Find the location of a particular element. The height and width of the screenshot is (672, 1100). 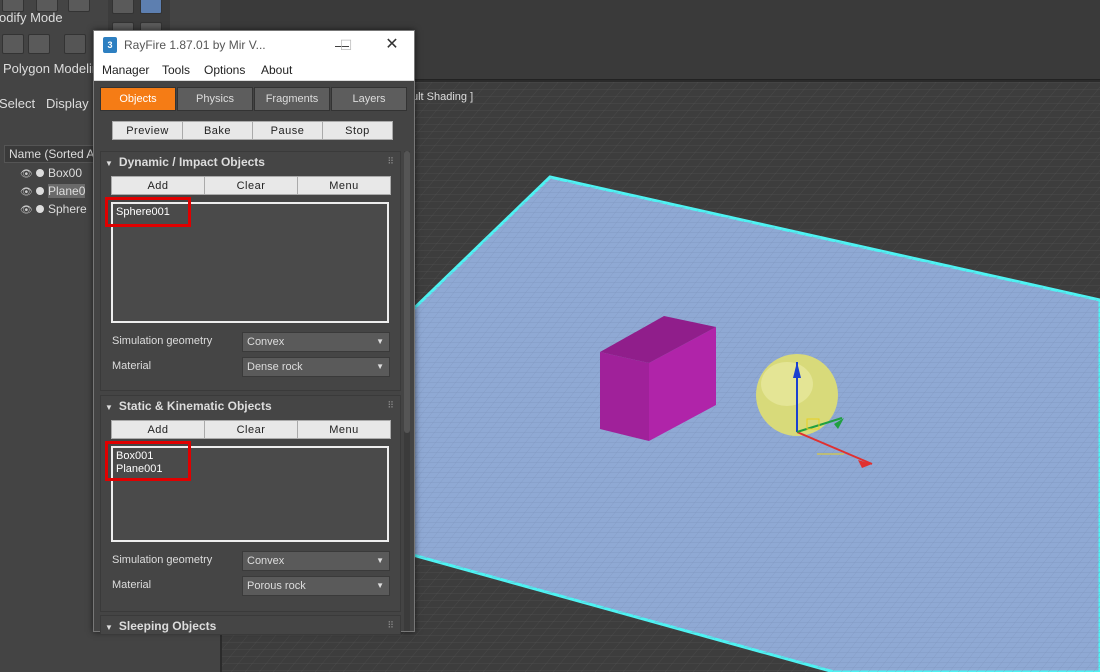

dynamic-menu-button: Menu is located at coordinates (344, 185).